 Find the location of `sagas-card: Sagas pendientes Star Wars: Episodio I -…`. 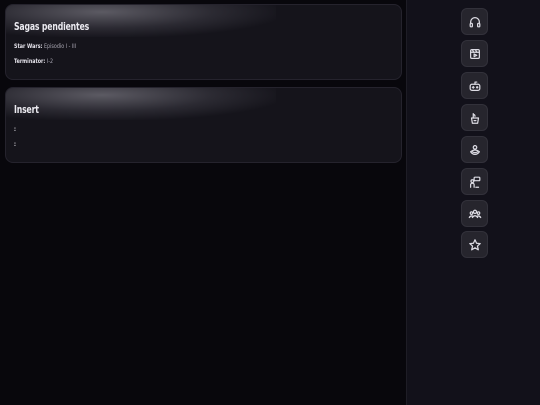

sagas-card: Sagas pendientes Star Wars: Episodio I -… is located at coordinates (203, 42).